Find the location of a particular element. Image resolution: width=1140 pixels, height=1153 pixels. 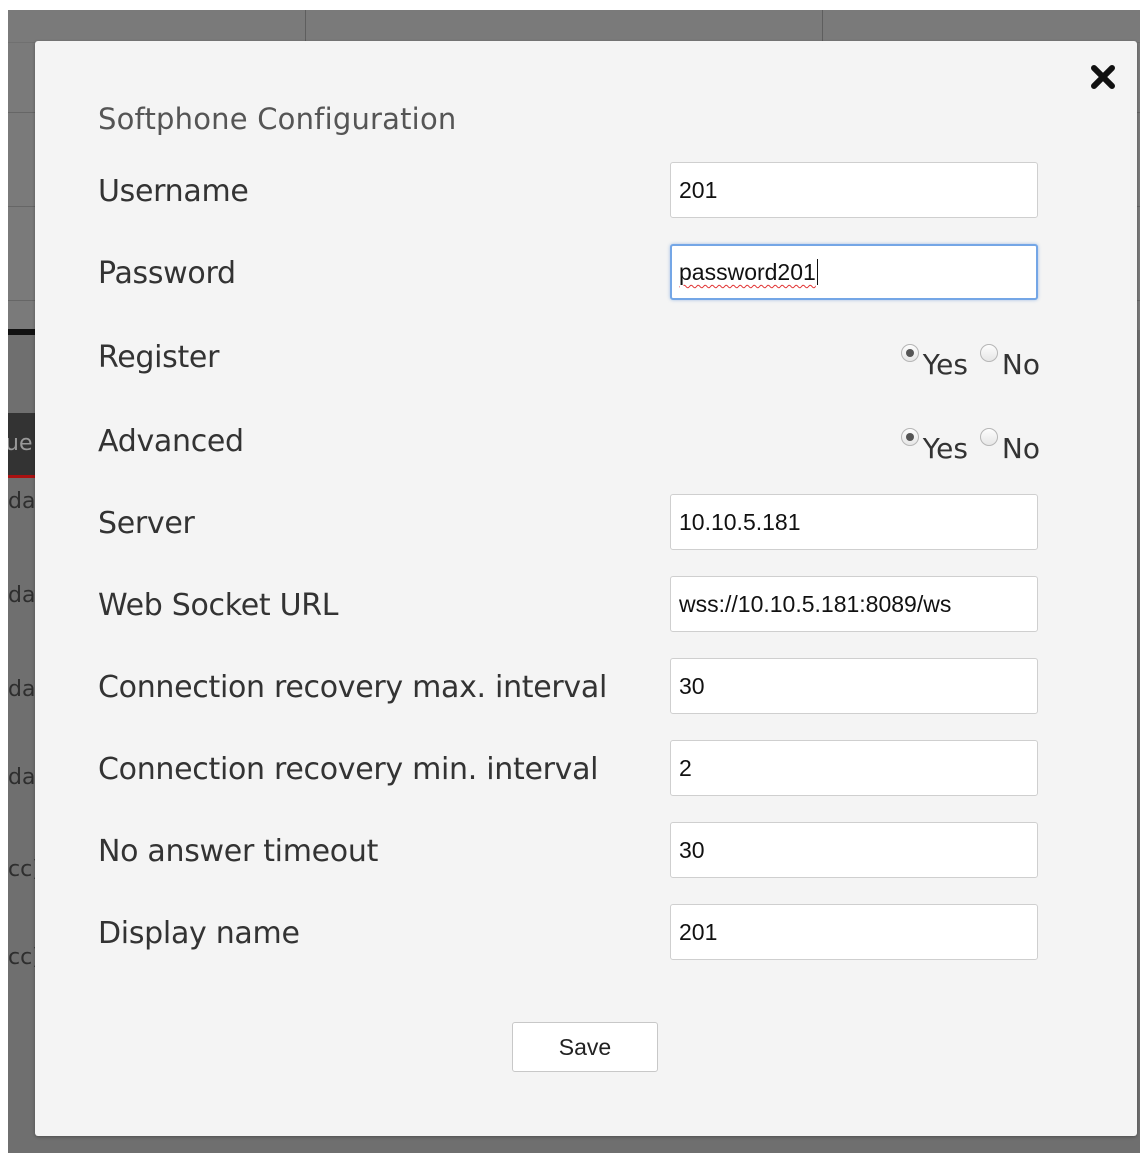

background-accent-line is located at coordinates (23, 476).